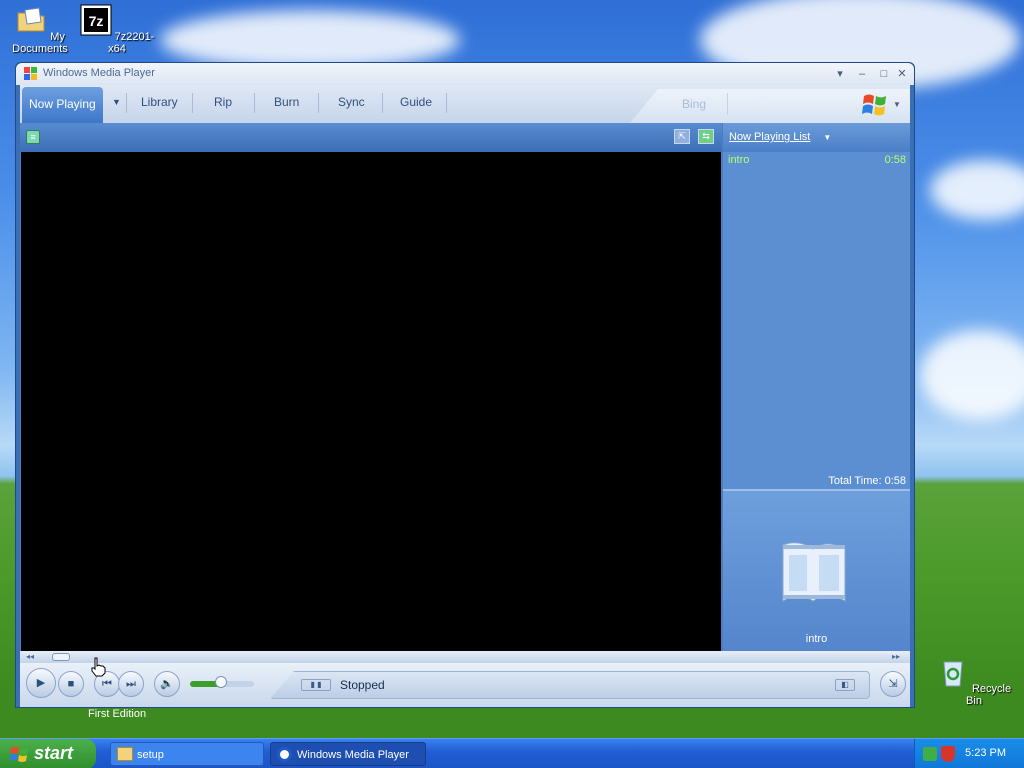 The width and height of the screenshot is (1024, 768). Describe the element at coordinates (953, 674) in the screenshot. I see `recycle-bin-icon` at that location.